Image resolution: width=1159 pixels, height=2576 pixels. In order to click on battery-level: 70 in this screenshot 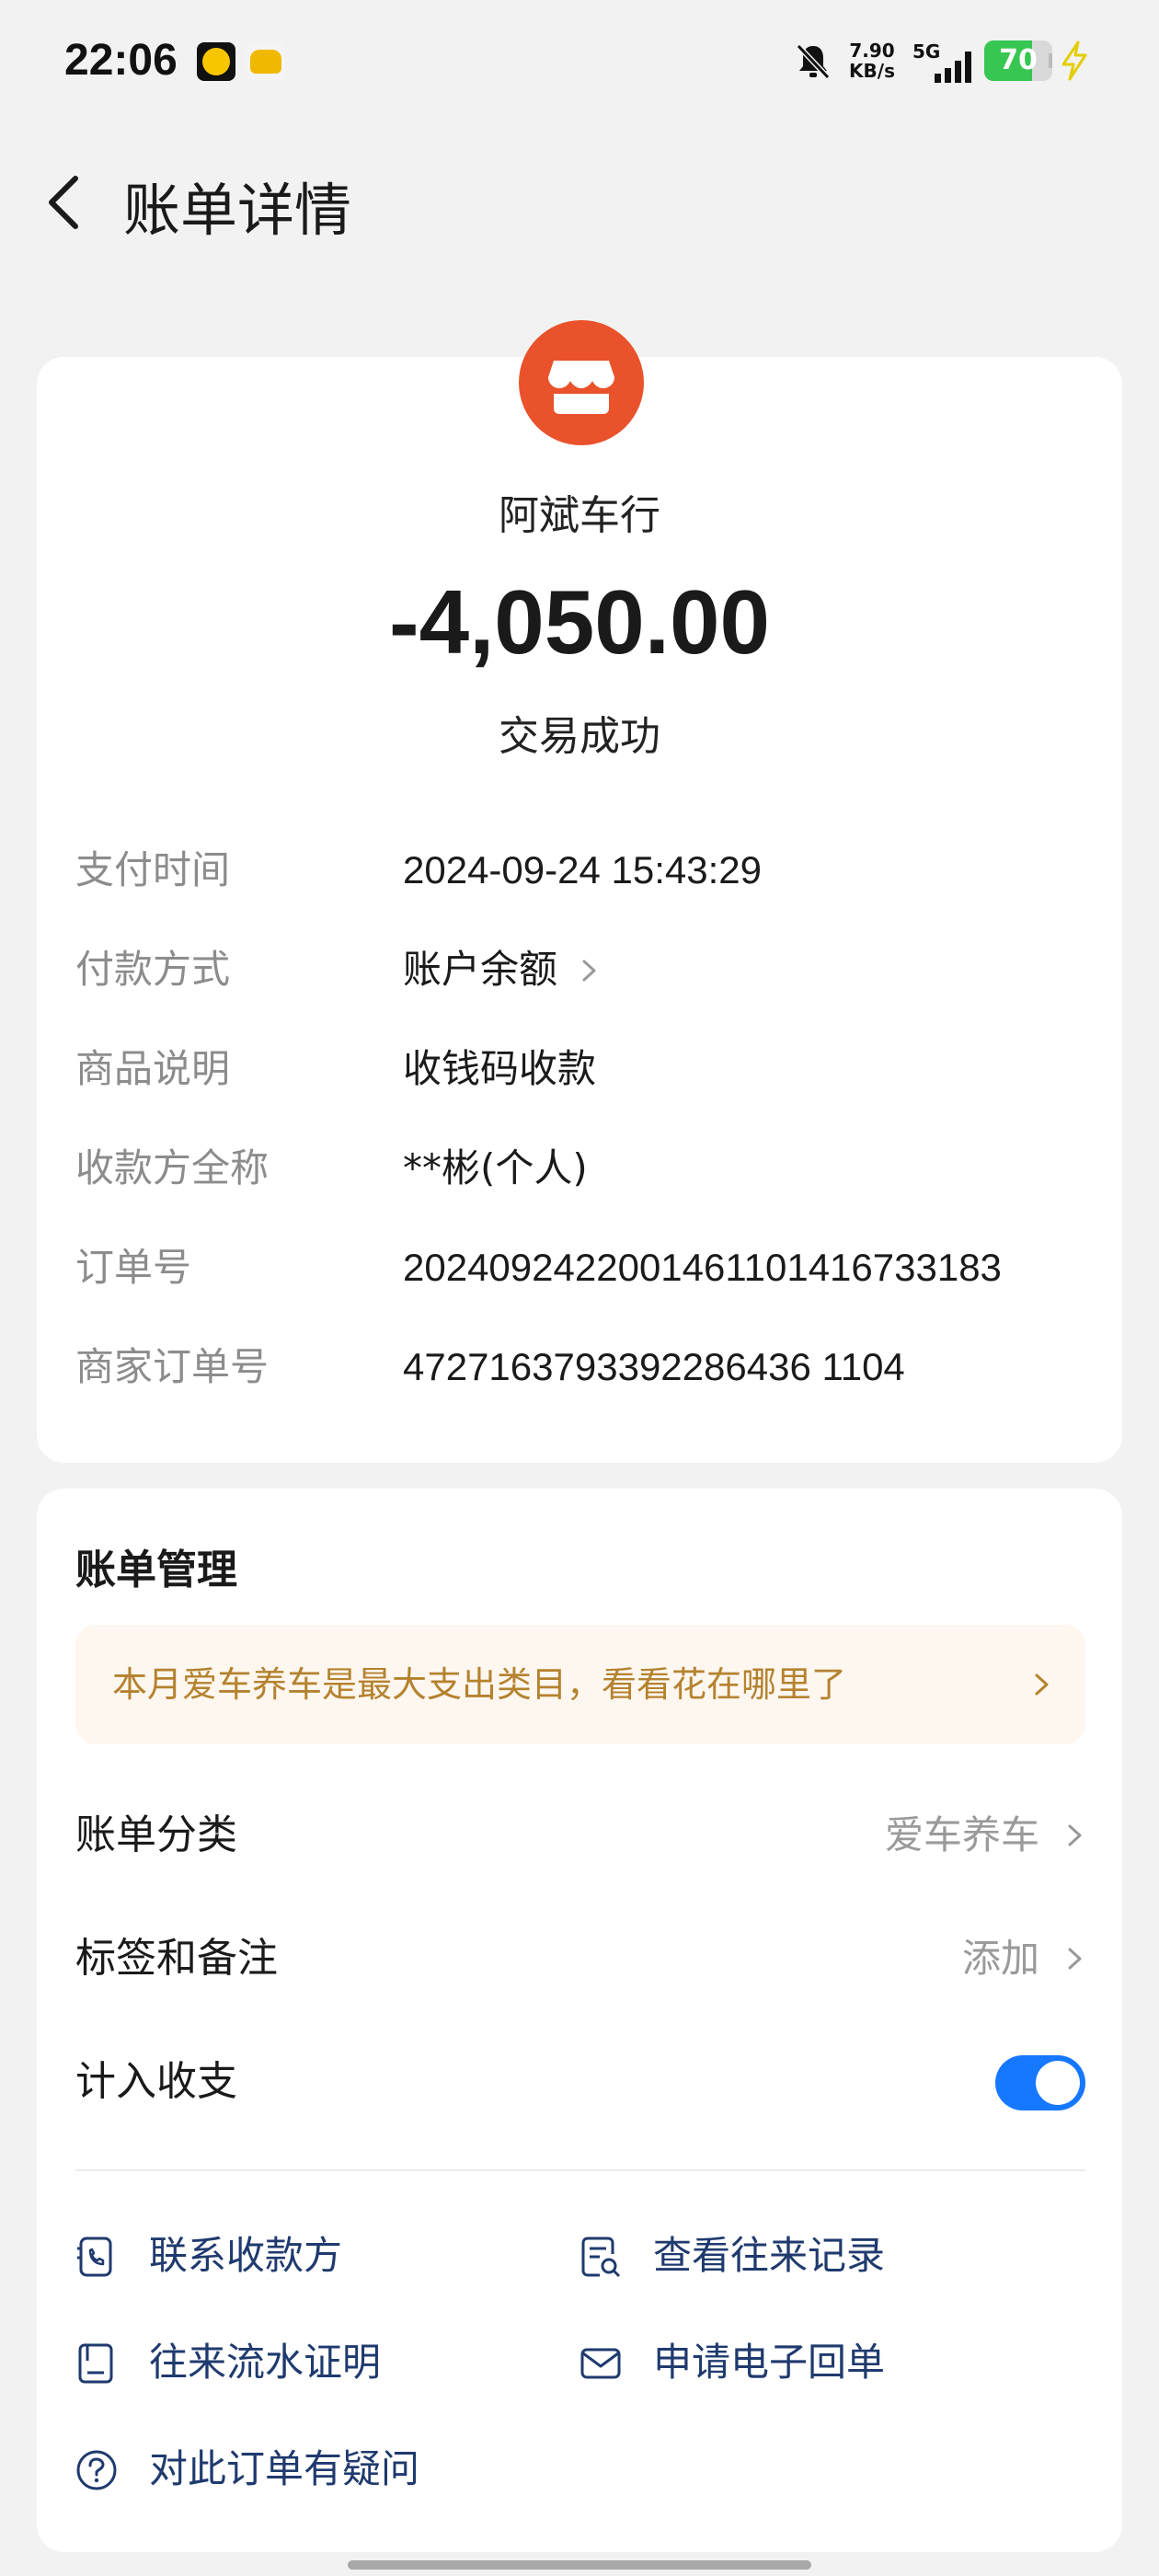, I will do `click(1018, 60)`.